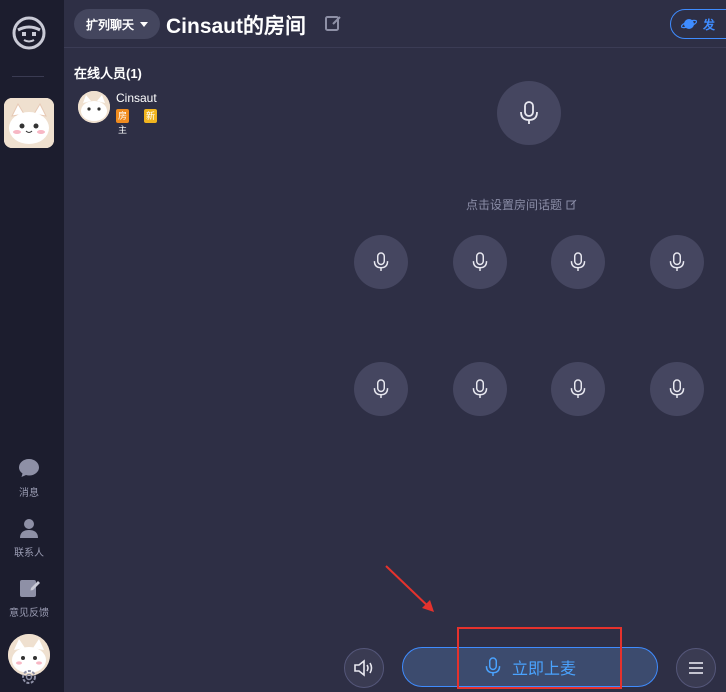 The height and width of the screenshot is (692, 726). What do you see at coordinates (29, 33) in the screenshot?
I see `app-logo-icon` at bounding box center [29, 33].